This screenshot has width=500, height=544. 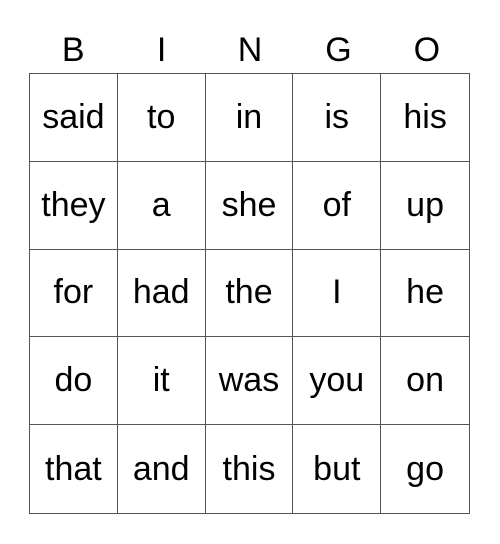 What do you see at coordinates (249, 381) in the screenshot?
I see `bingo-cell: was` at bounding box center [249, 381].